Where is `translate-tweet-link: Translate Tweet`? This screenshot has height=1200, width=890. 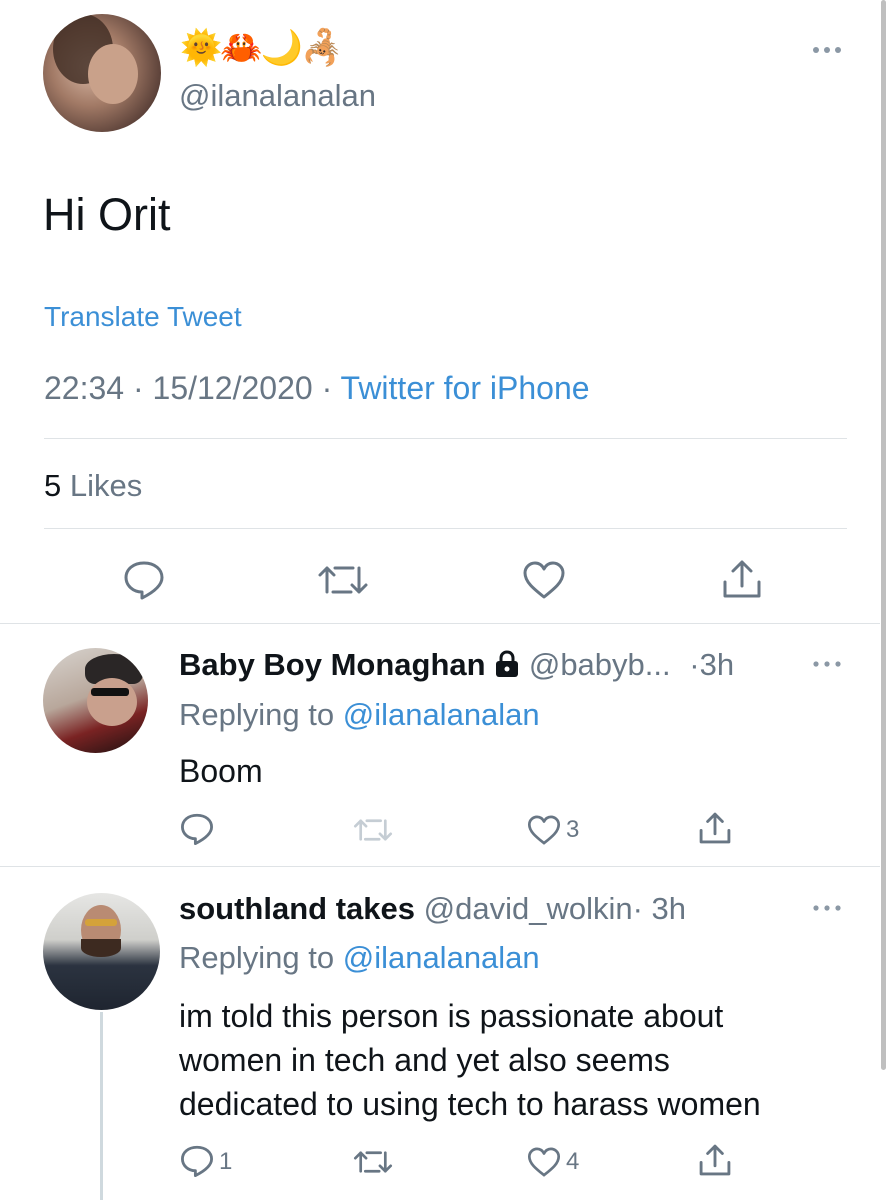
translate-tweet-link: Translate Tweet is located at coordinates (143, 317).